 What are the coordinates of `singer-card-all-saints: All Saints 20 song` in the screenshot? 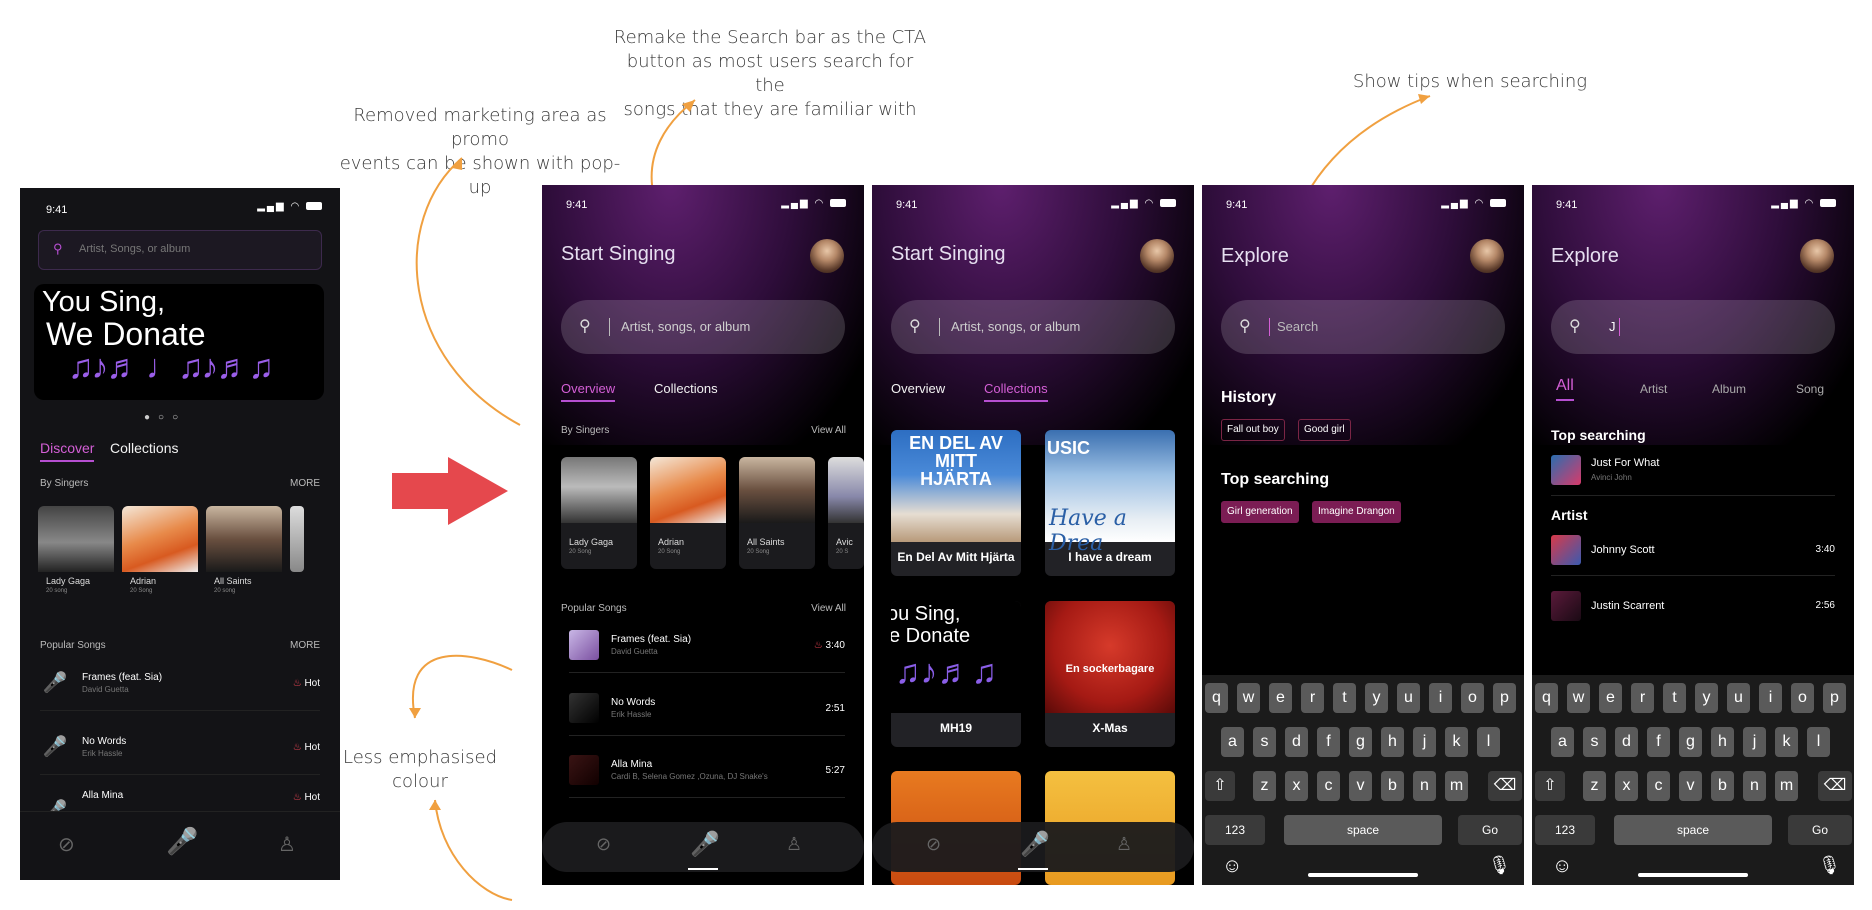 It's located at (244, 562).